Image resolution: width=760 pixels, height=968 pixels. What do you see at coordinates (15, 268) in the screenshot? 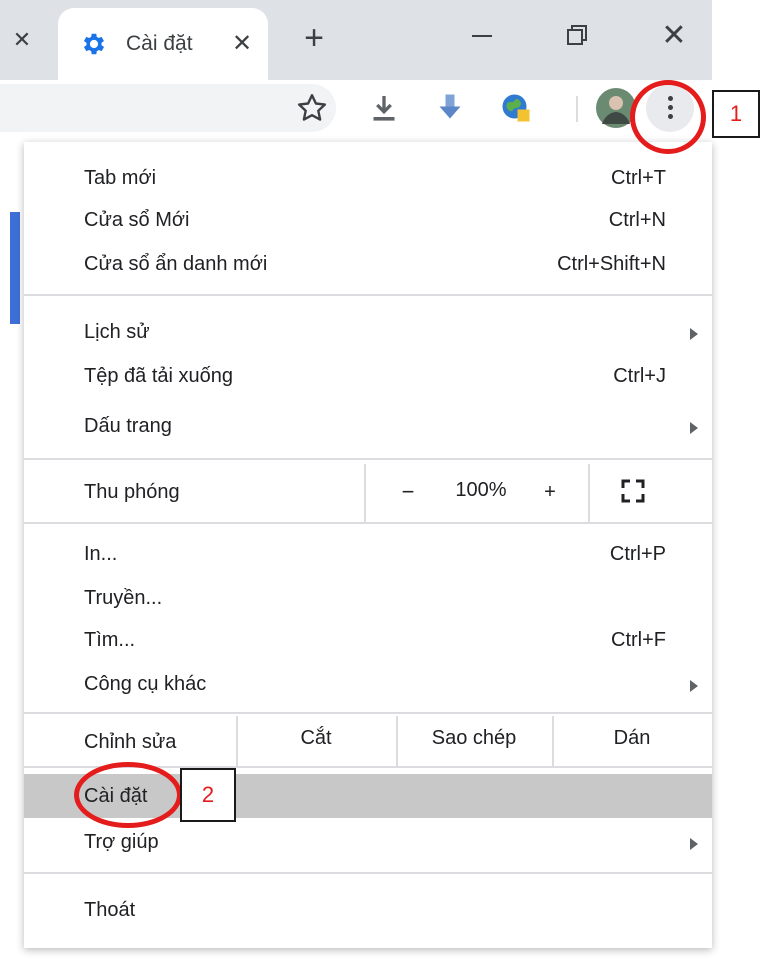
I see `page-accent` at bounding box center [15, 268].